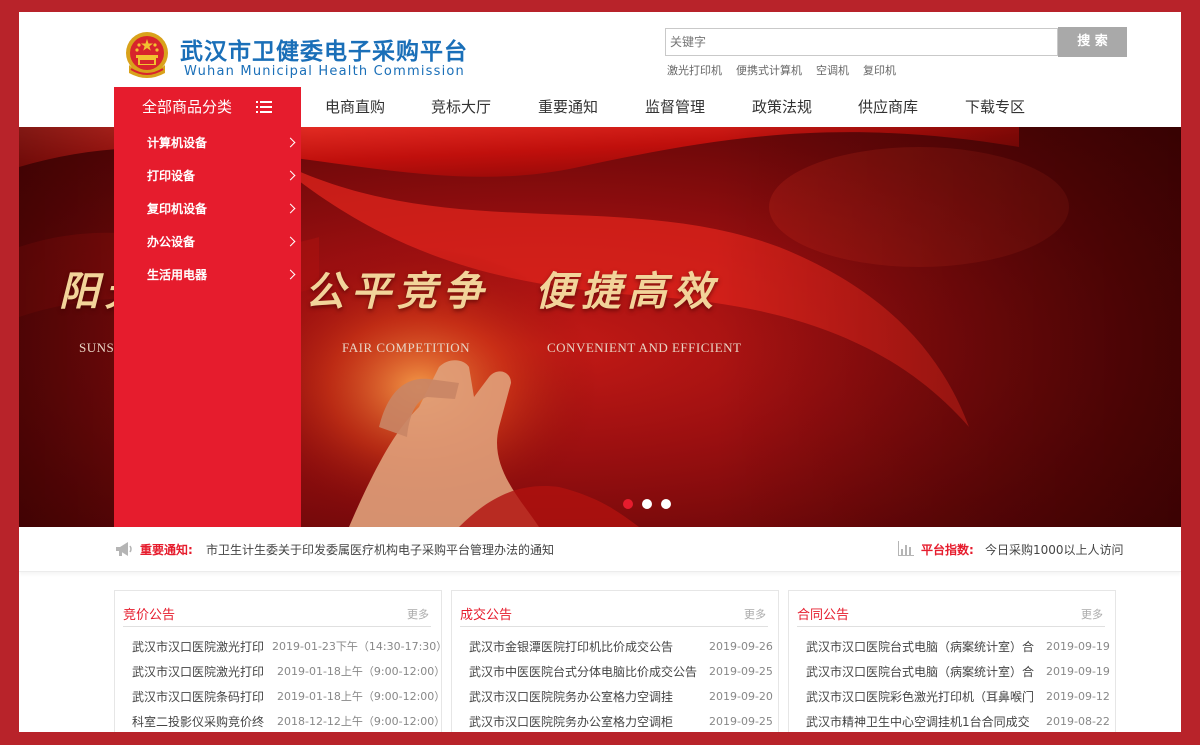 The height and width of the screenshot is (745, 1200). Describe the element at coordinates (924, 697) in the screenshot. I see `list-item-title: 武汉市汉口医院彩色激光打印机（耳鼻喉门` at that location.